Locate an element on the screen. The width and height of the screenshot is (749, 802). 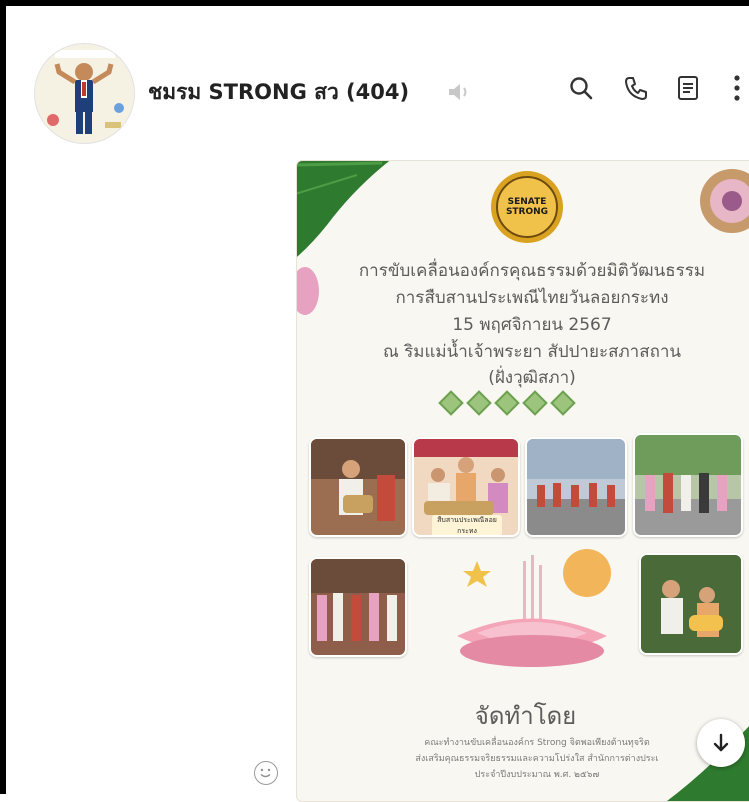
avatar-illustration is located at coordinates (84, 93).